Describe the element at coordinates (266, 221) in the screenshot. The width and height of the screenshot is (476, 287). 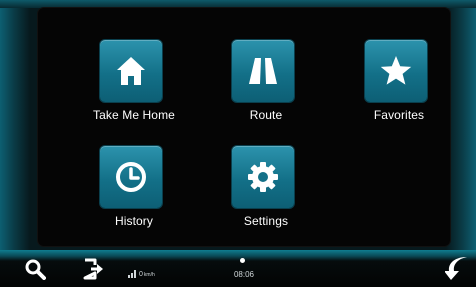
I see `settings-label: Settings` at that location.